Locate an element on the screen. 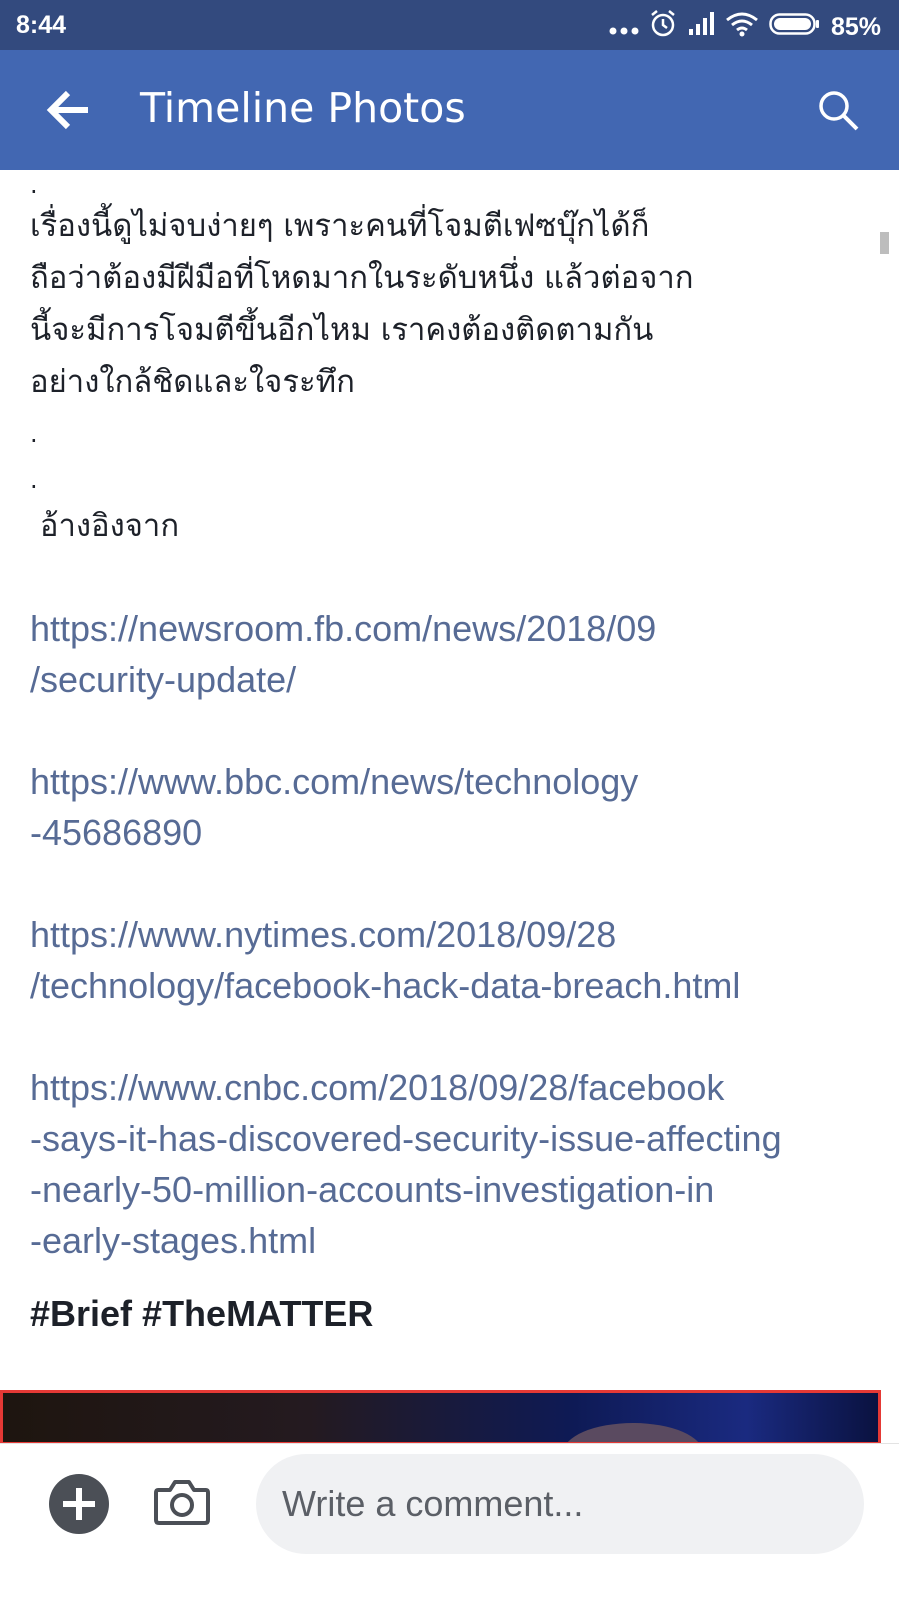 The height and width of the screenshot is (1600, 899). comment-bar is located at coordinates (449, 1521).